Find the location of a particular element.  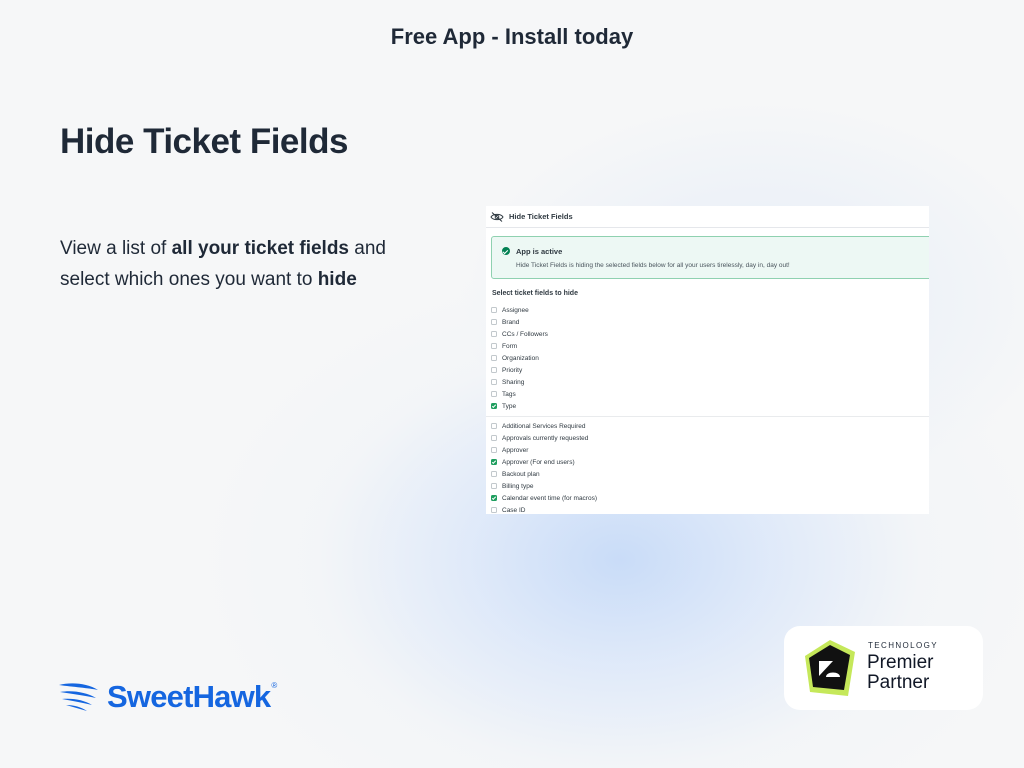

sweethawk-logo: SweetHawk ® is located at coordinates (168, 697).